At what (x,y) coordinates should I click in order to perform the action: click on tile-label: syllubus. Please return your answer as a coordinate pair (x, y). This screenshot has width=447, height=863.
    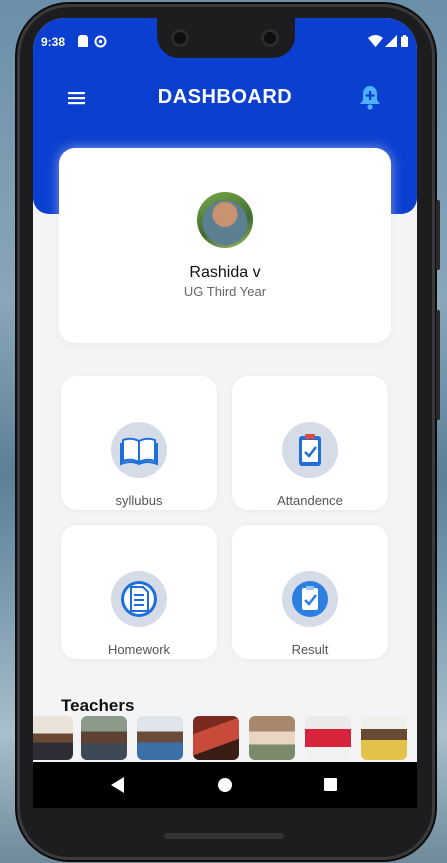
    Looking at the image, I should click on (139, 500).